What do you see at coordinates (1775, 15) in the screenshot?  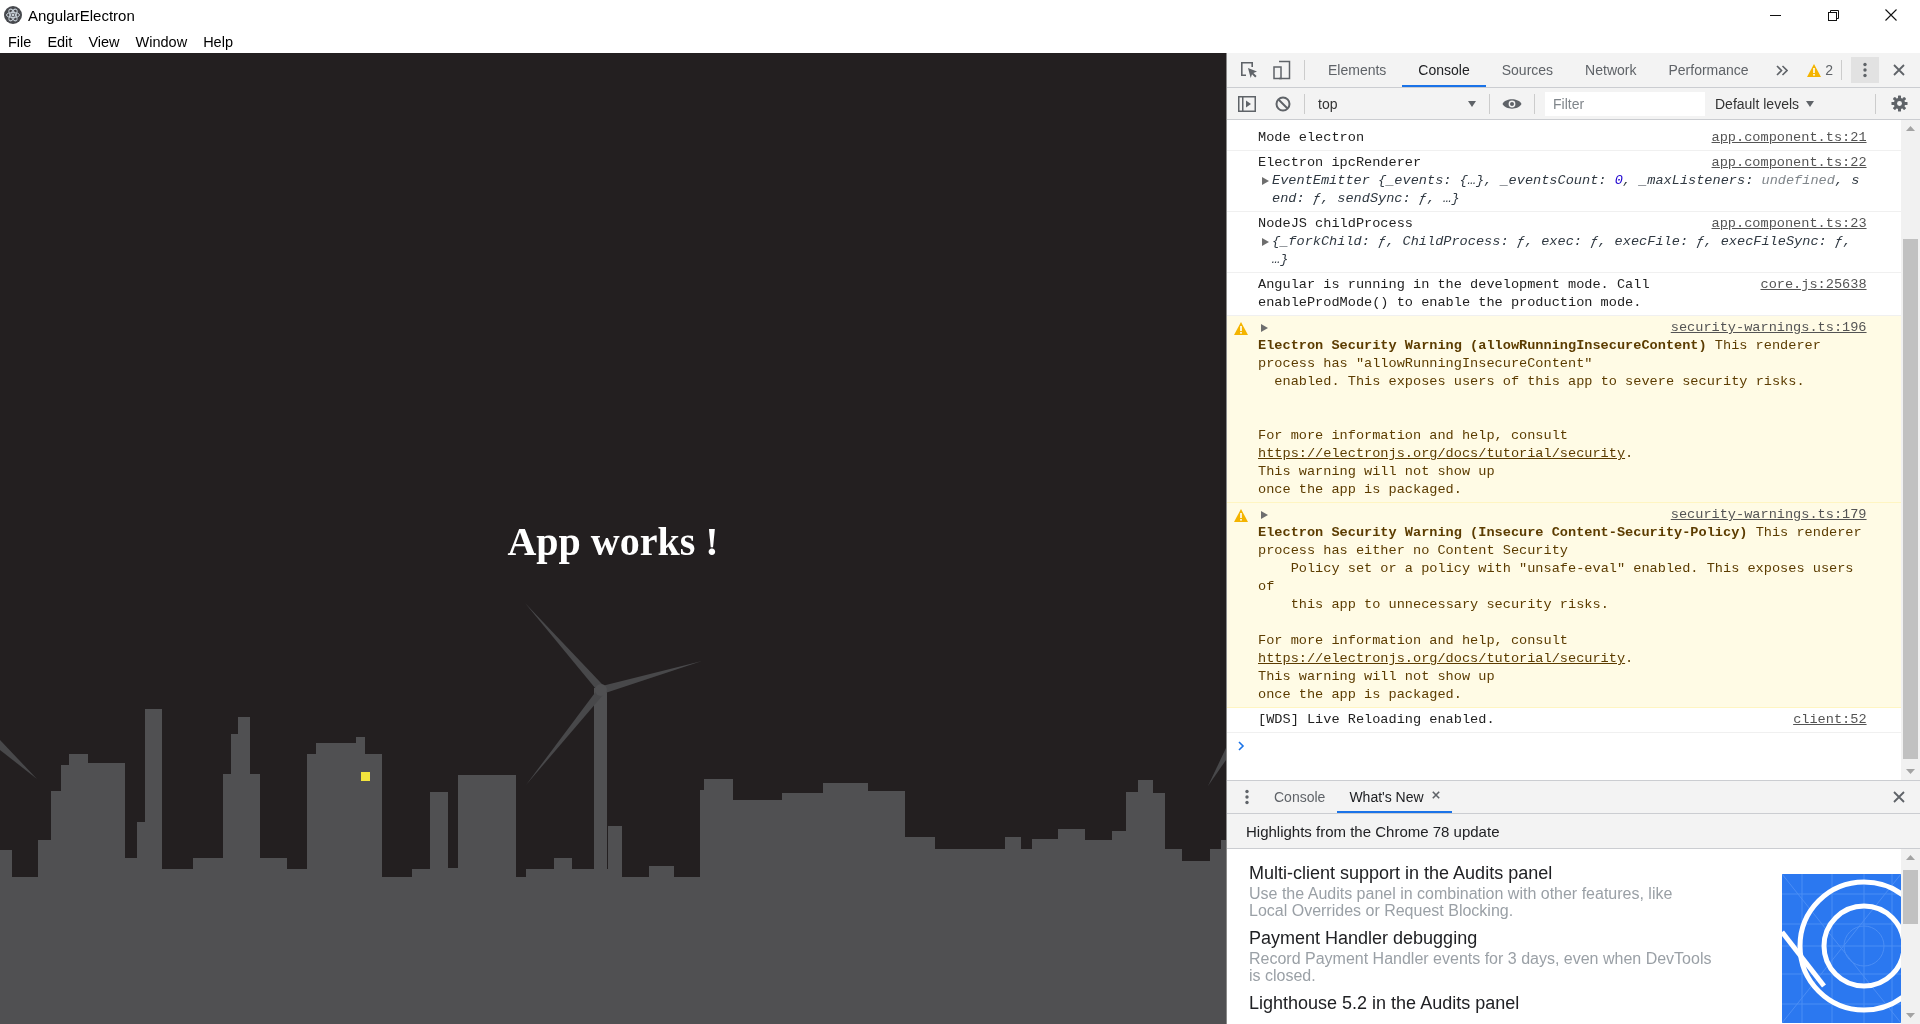 I see `minimize-icon` at bounding box center [1775, 15].